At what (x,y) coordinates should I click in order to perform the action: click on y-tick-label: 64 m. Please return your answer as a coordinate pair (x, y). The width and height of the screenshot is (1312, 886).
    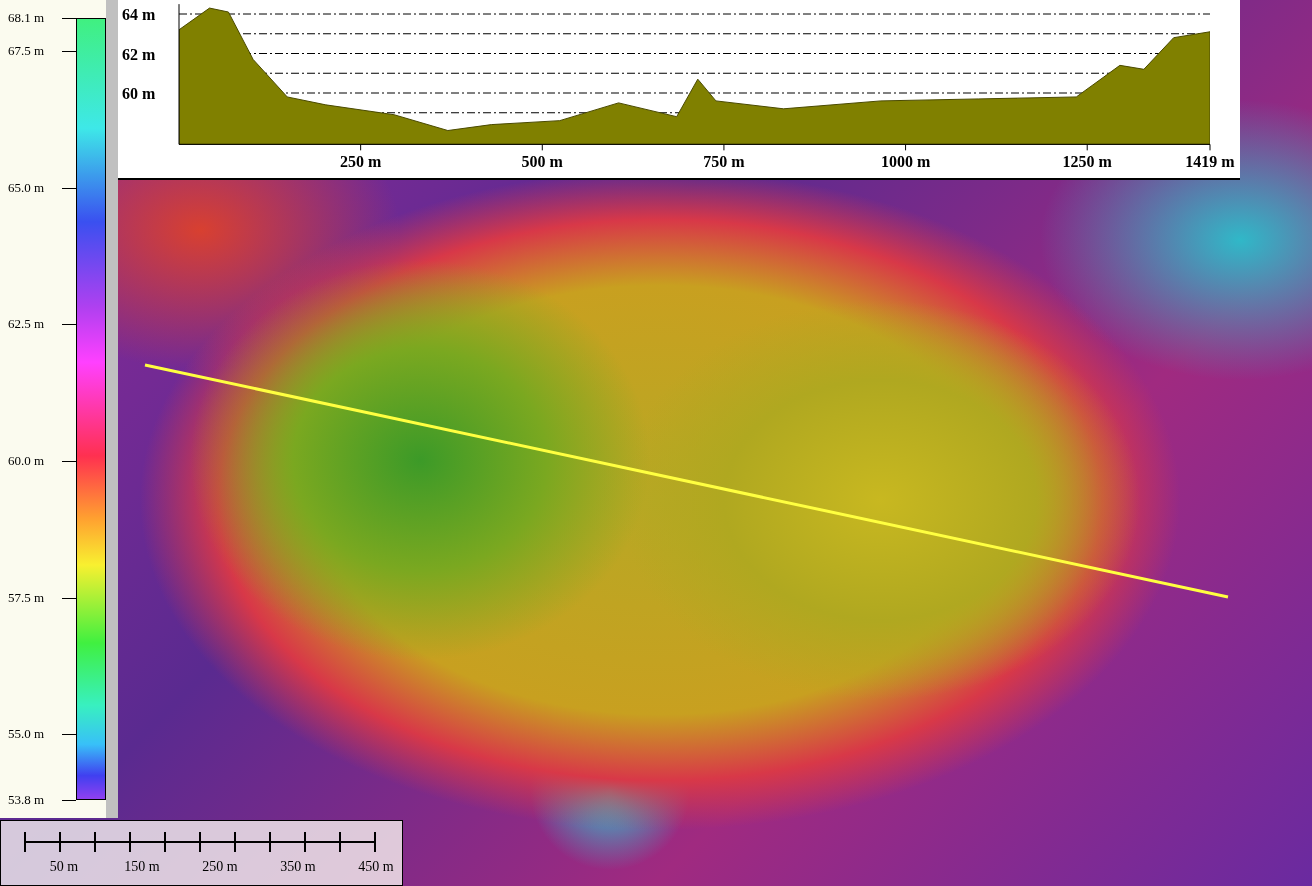
    Looking at the image, I should click on (139, 14).